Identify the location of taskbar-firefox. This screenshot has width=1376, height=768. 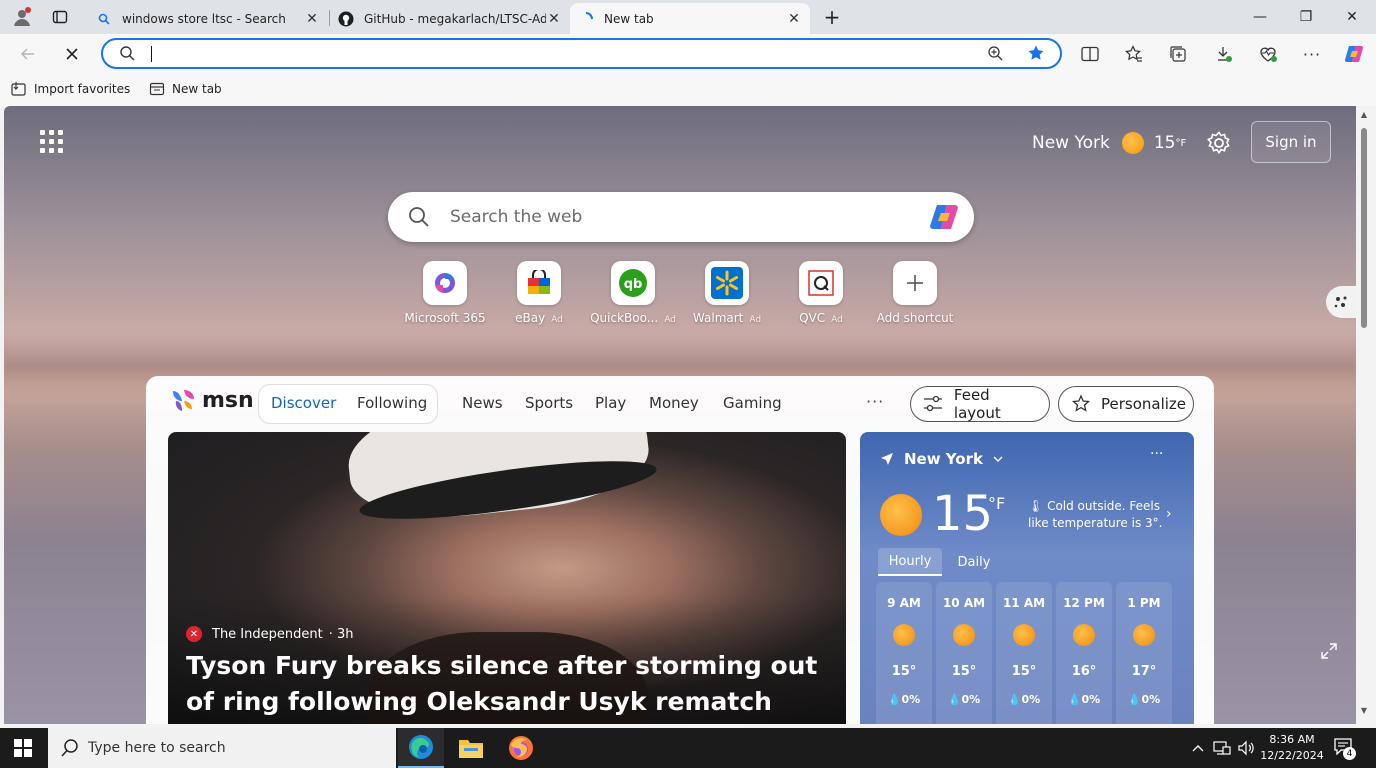
(521, 748).